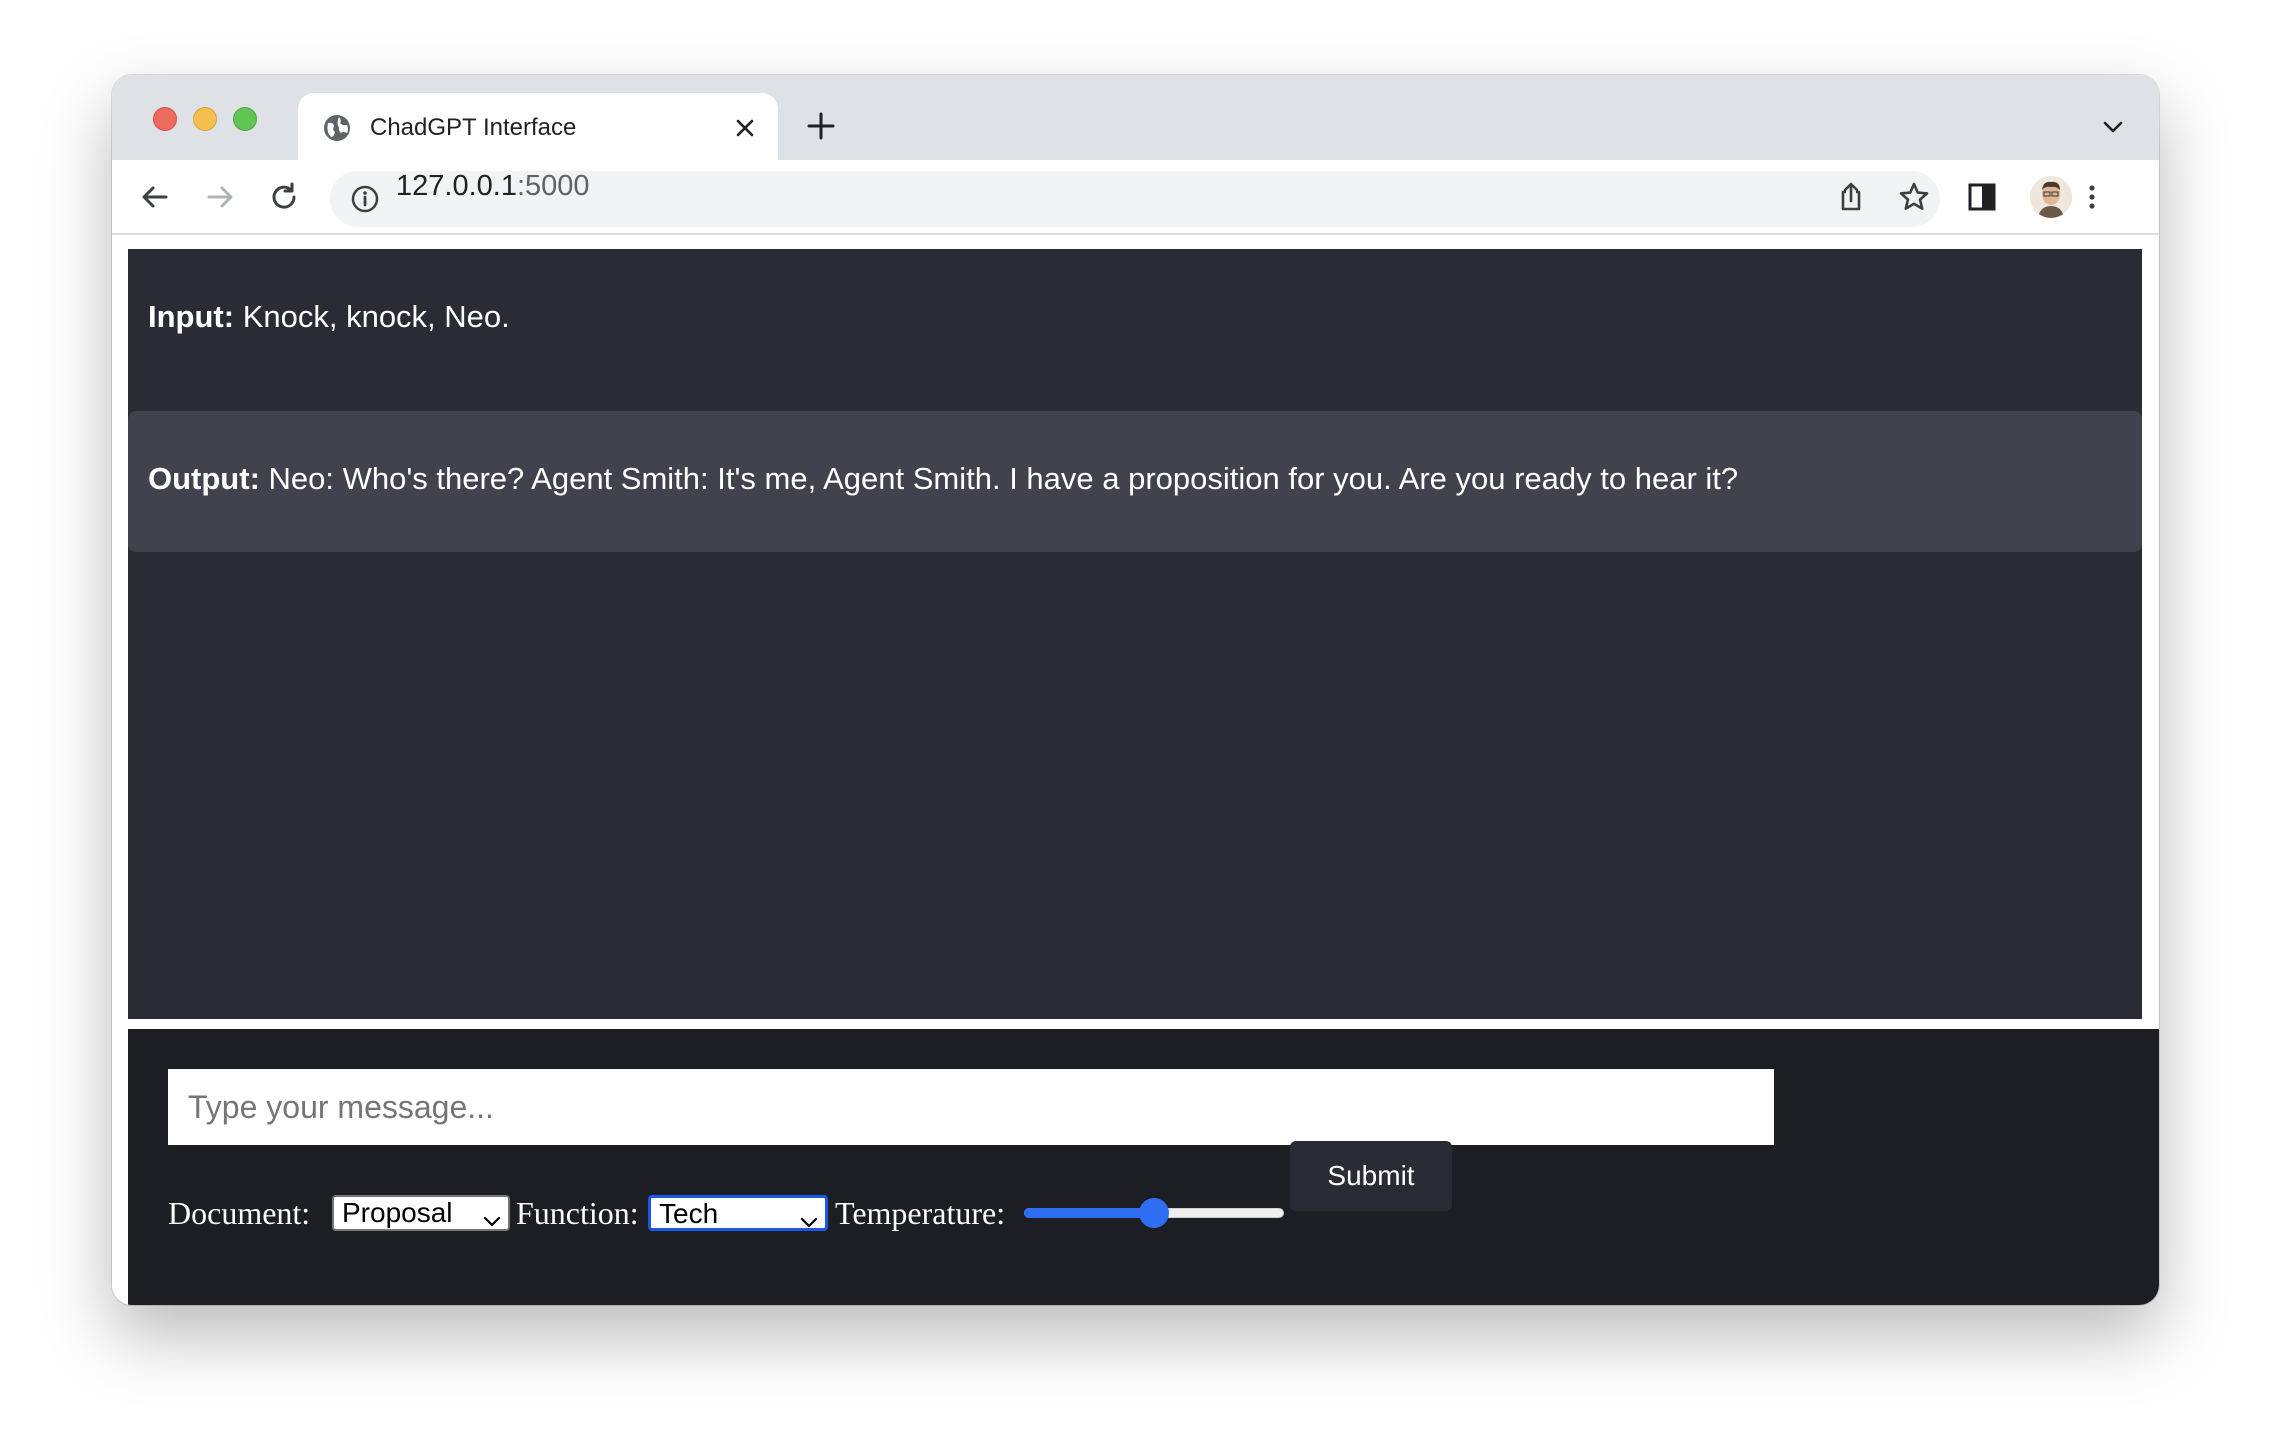 This screenshot has width=2270, height=1452. I want to click on temperature-label: Temperature:, so click(920, 1213).